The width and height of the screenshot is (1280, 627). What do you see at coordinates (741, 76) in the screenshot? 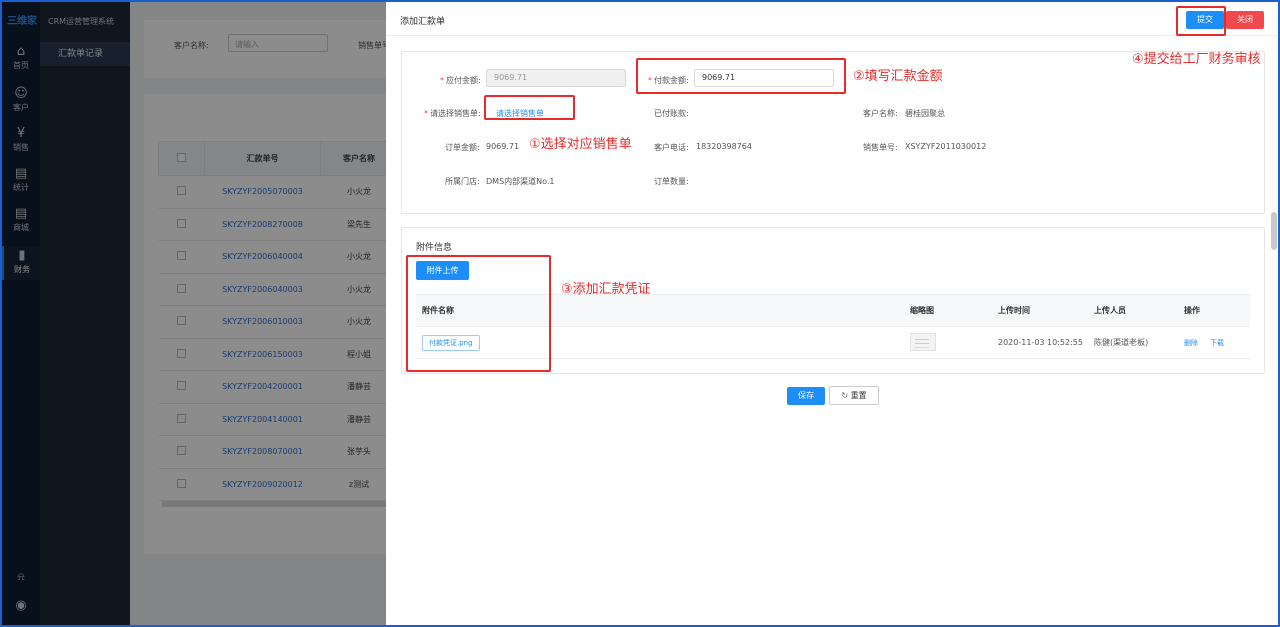
I see `annotation-box-payment` at bounding box center [741, 76].